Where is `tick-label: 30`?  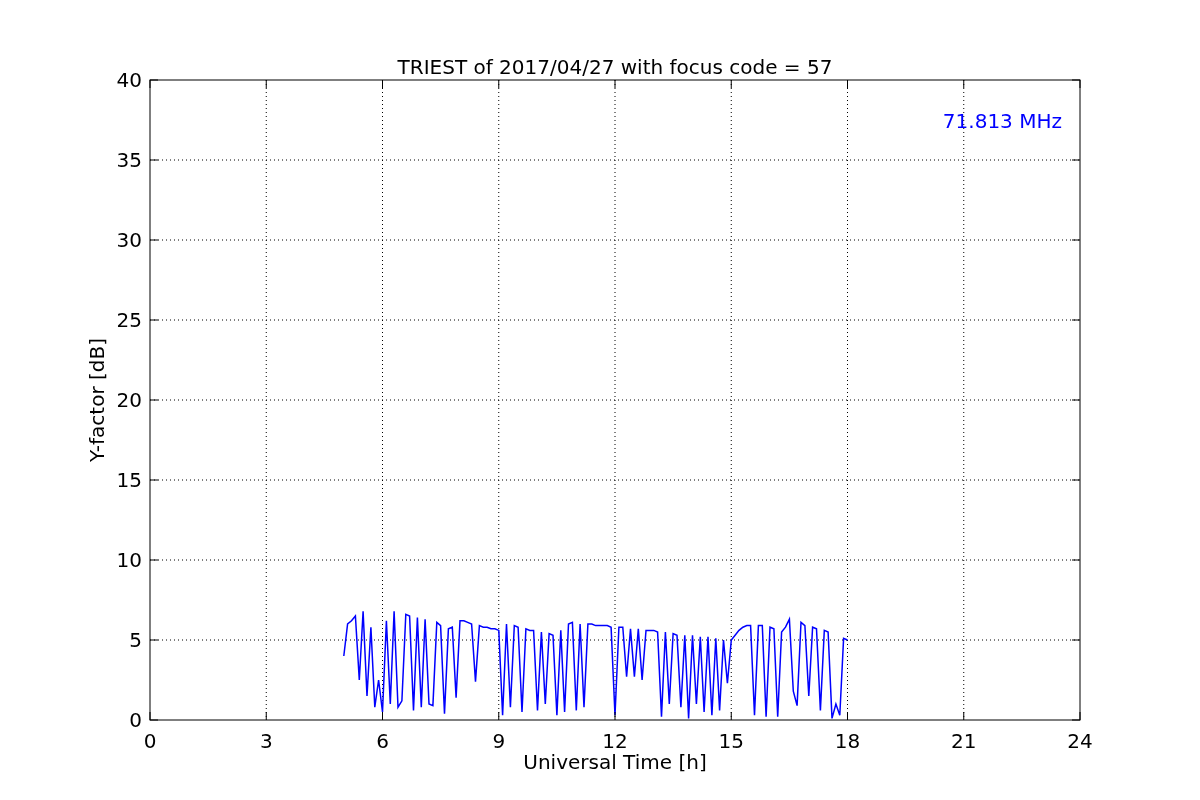
tick-label: 30 is located at coordinates (129, 240).